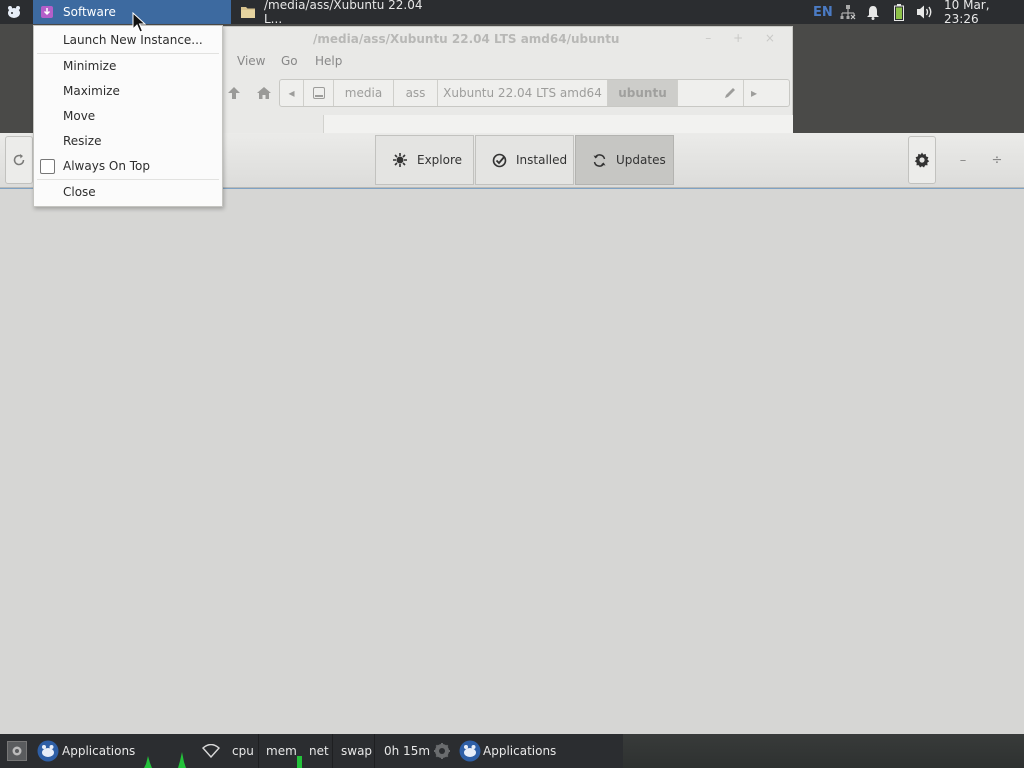 This screenshot has width=1024, height=768. Describe the element at coordinates (79, 192) in the screenshot. I see `menu-item-label: Close` at that location.